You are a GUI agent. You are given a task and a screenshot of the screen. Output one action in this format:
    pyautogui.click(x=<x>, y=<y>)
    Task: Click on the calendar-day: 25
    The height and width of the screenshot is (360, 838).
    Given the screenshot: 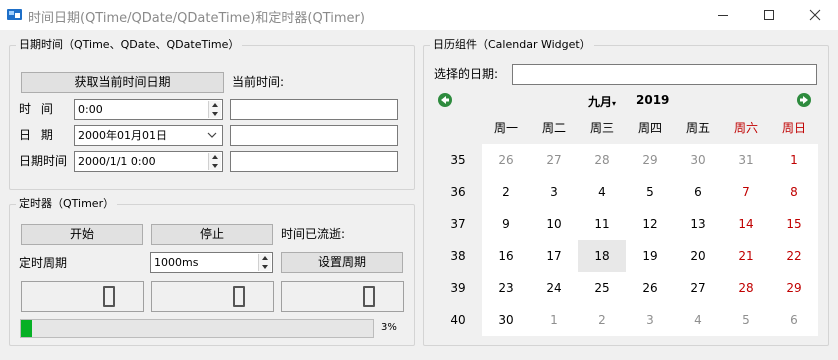 What is the action you would take?
    pyautogui.click(x=602, y=288)
    